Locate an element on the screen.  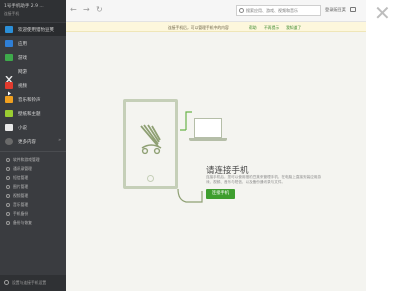
wallpaper-icon is located at coordinates (9, 113).